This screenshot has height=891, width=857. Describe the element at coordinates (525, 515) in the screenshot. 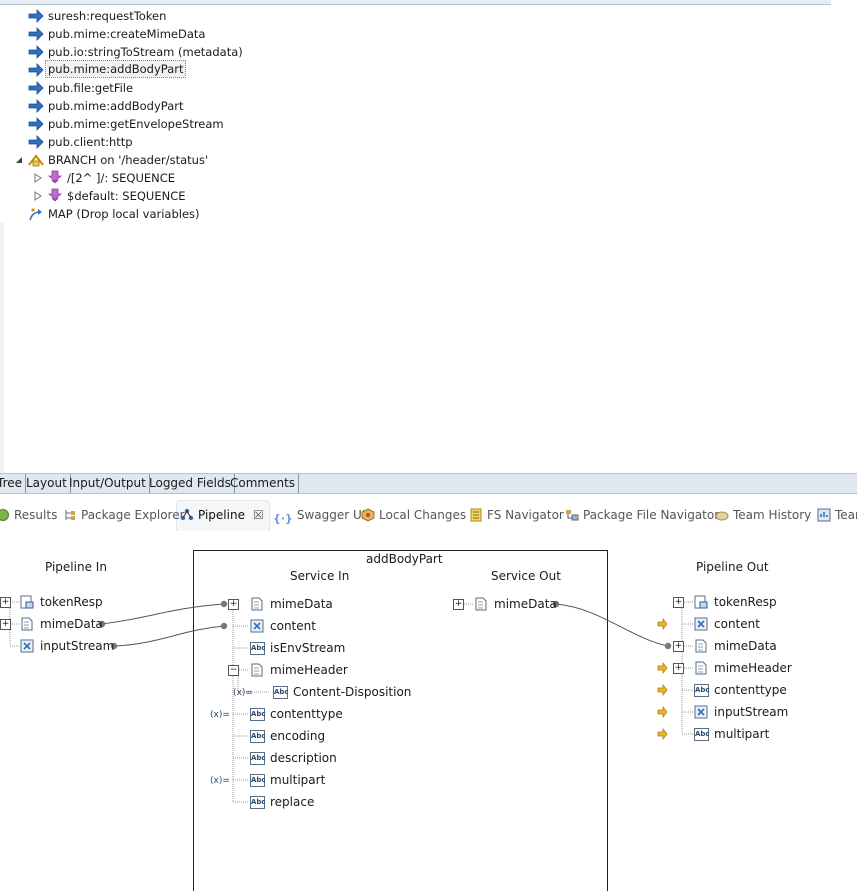

I see `view-tab-label: FS Navigator` at that location.